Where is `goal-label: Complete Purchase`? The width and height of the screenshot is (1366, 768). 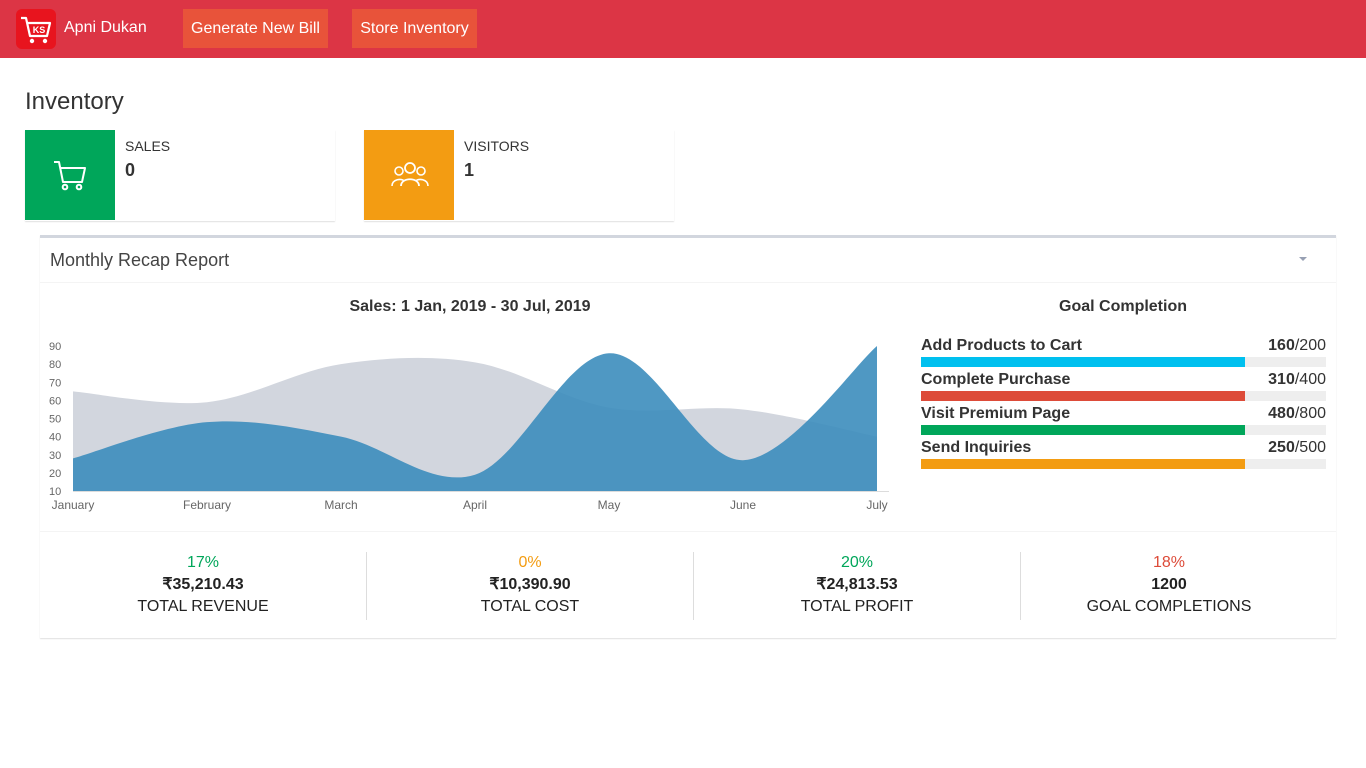
goal-label: Complete Purchase is located at coordinates (996, 379).